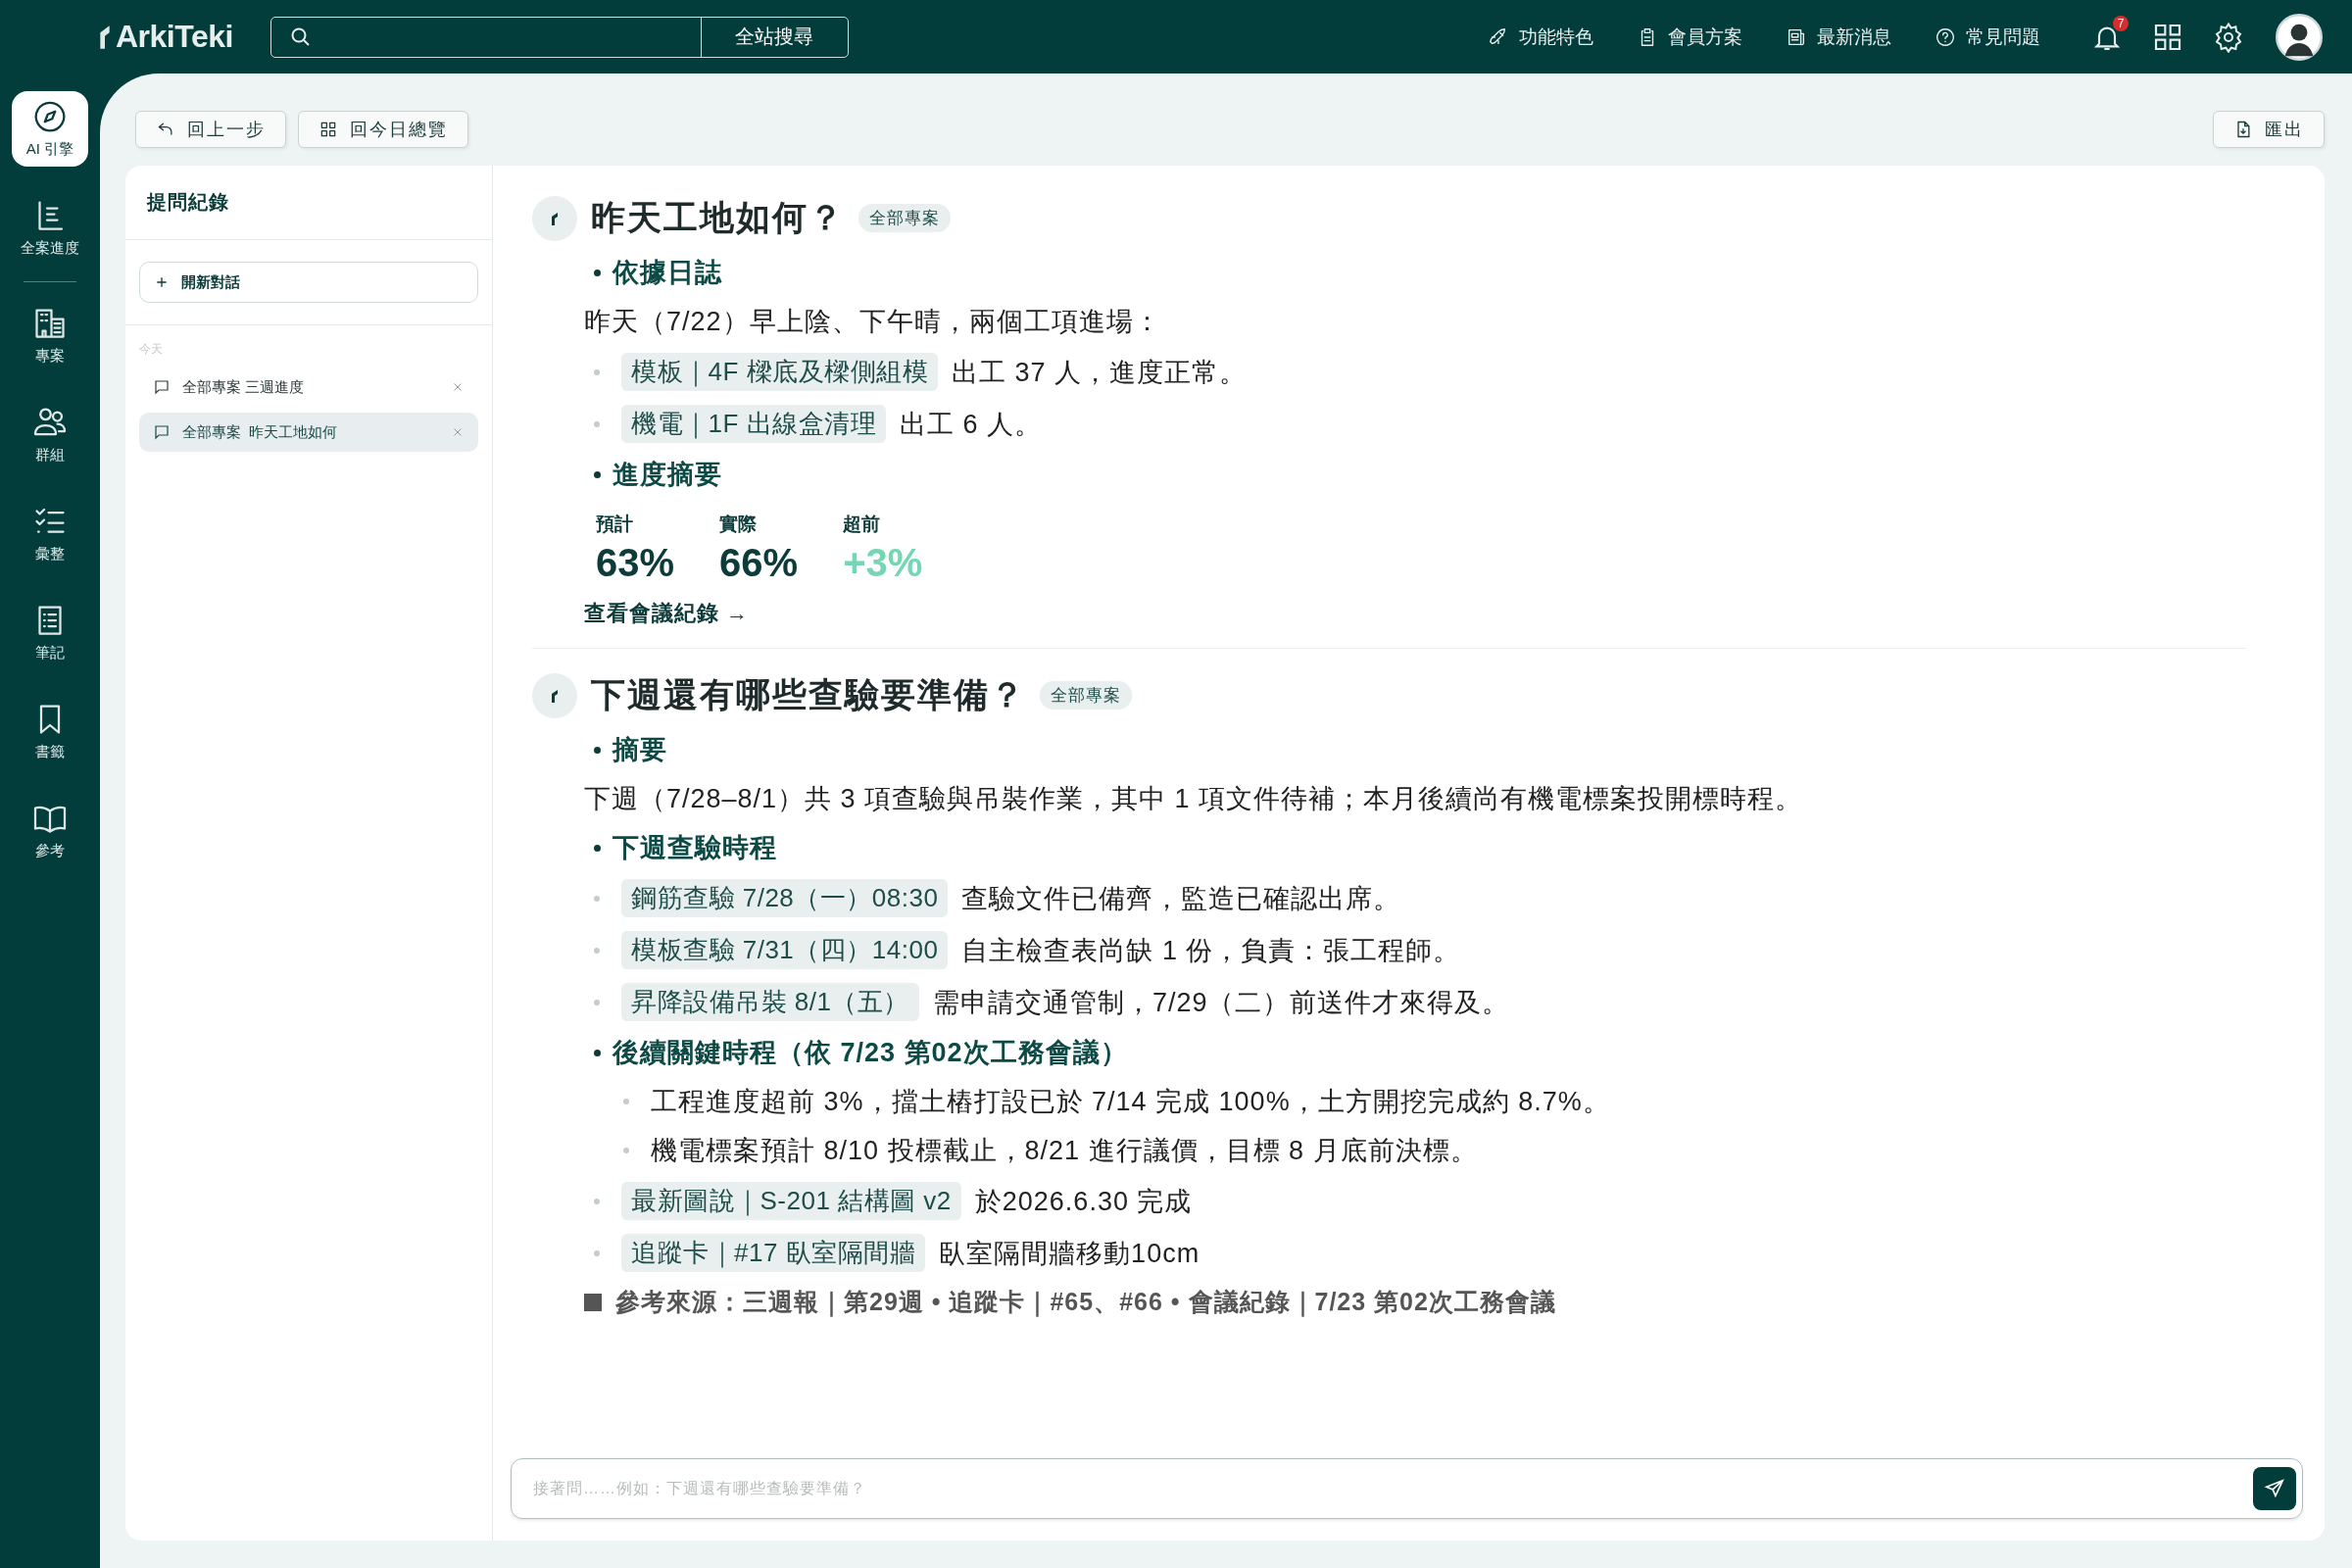 This screenshot has width=2352, height=1568. I want to click on item-tag: 昇降設備吊裝 8/1（五）, so click(770, 1002).